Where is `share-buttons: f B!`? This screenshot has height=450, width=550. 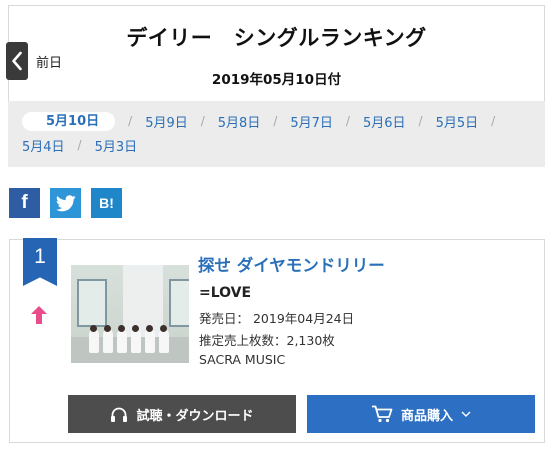
share-buttons: f B! is located at coordinates (70, 203).